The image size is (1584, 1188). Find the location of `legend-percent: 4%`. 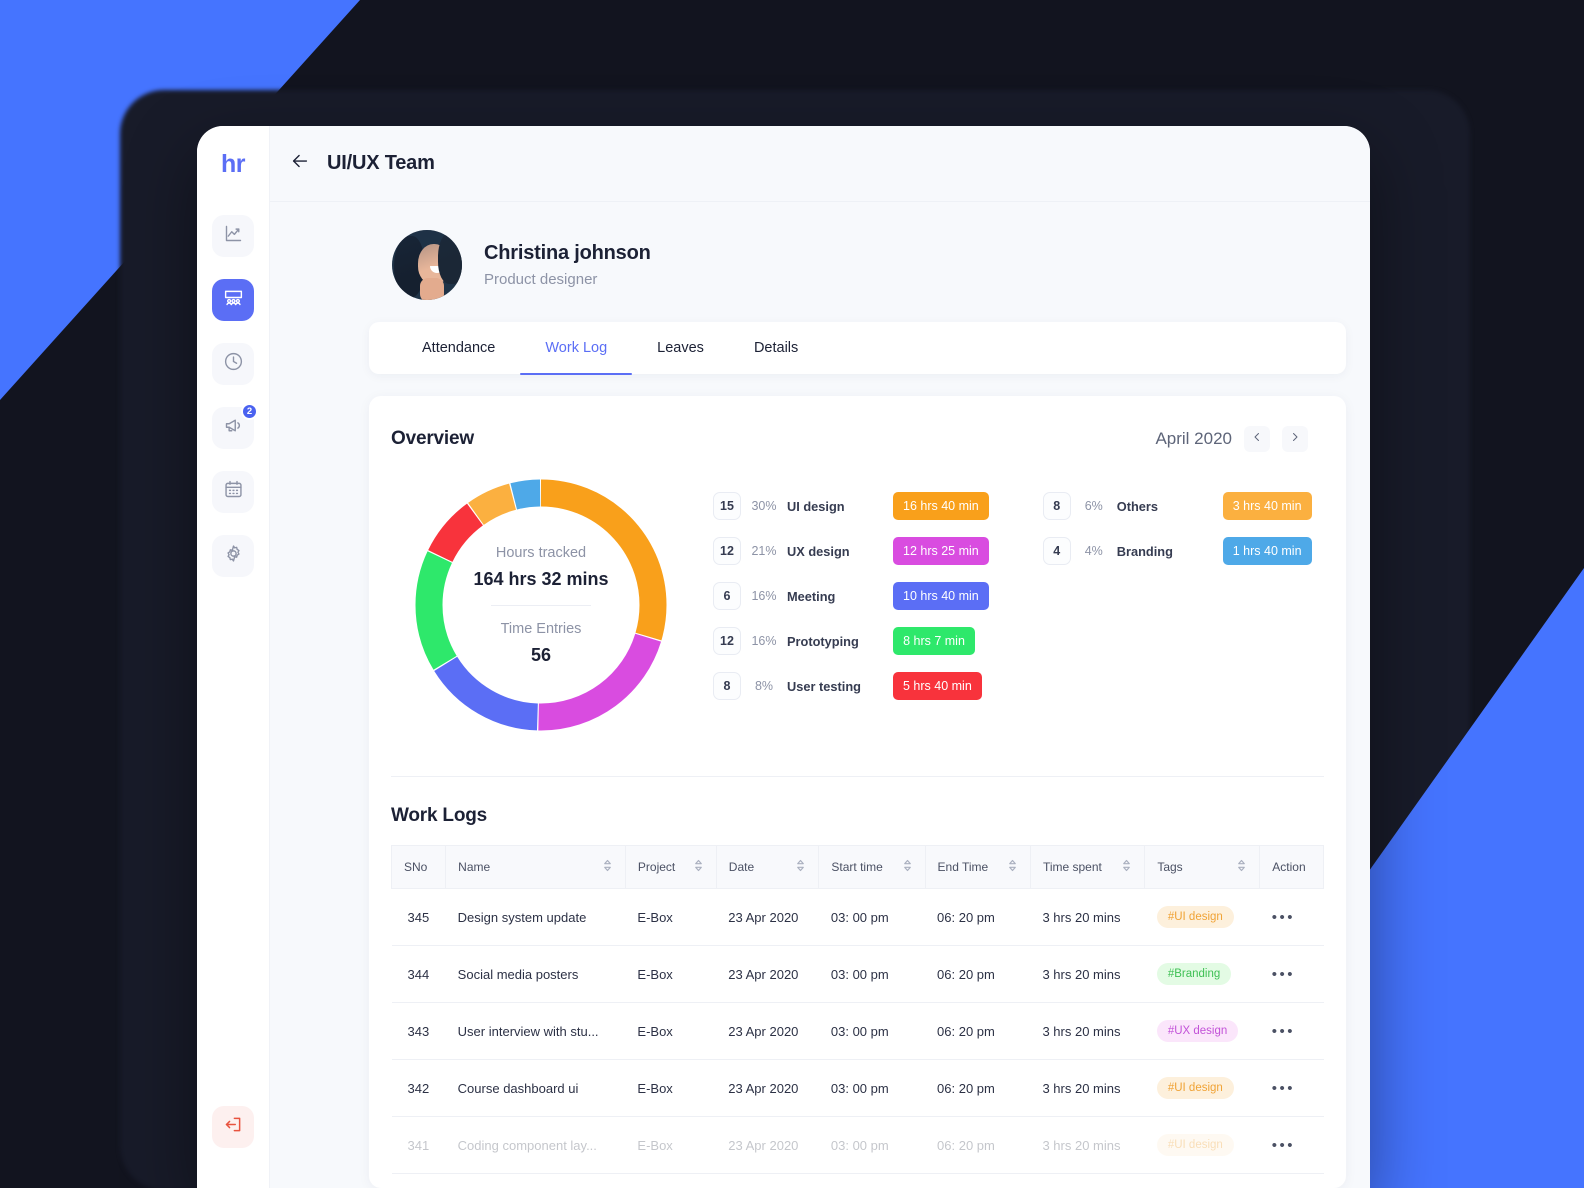

legend-percent: 4% is located at coordinates (1093, 551).